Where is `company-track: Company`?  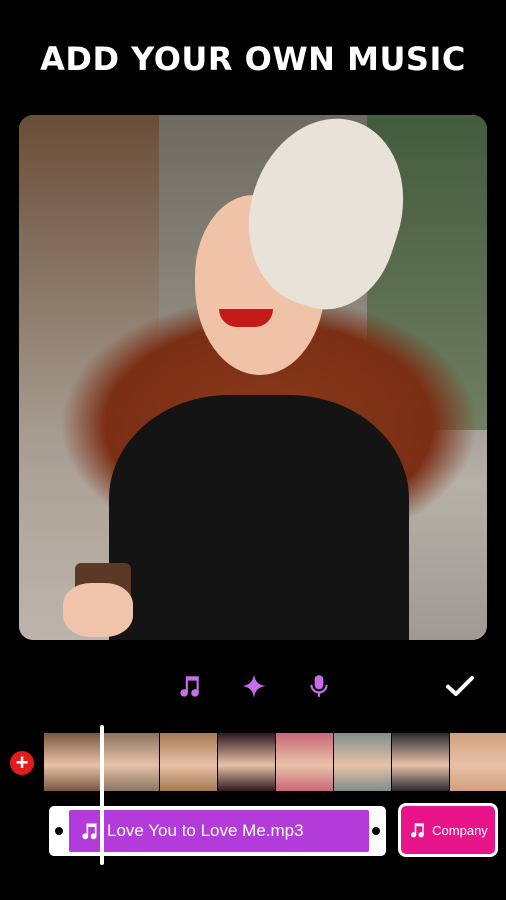 company-track: Company is located at coordinates (448, 830).